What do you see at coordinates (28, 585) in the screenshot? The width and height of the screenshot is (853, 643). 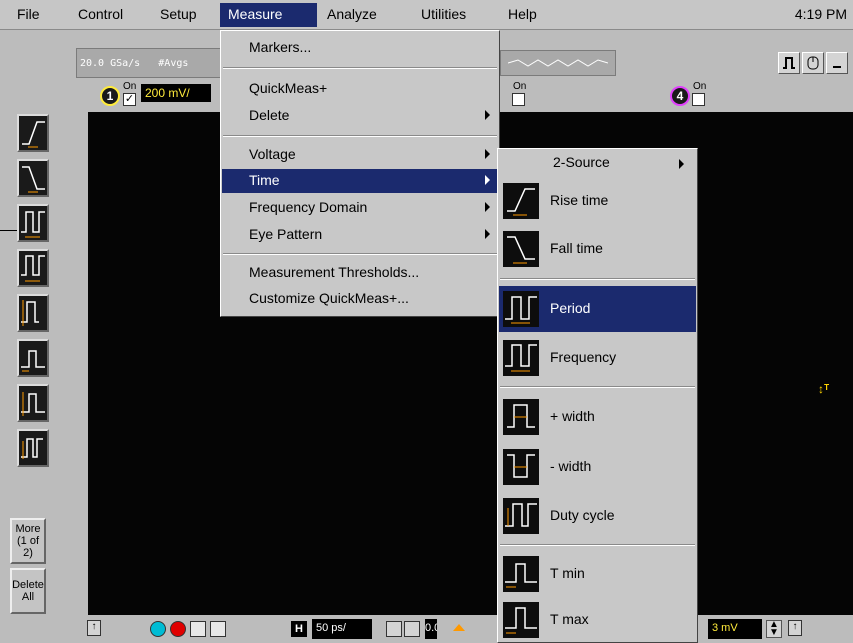 I see `delete-all-label-1: Delete` at bounding box center [28, 585].